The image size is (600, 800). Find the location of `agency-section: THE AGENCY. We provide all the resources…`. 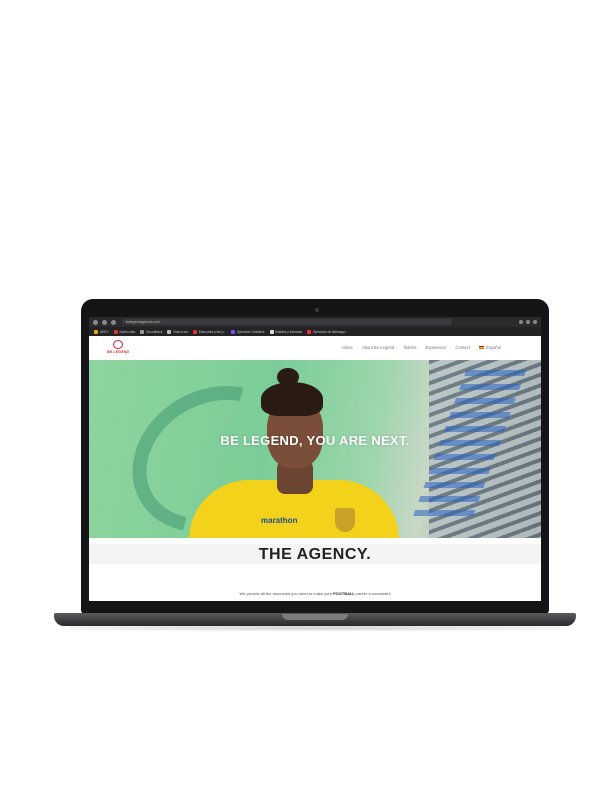

agency-section: THE AGENCY. We provide all the resources… is located at coordinates (315, 569).